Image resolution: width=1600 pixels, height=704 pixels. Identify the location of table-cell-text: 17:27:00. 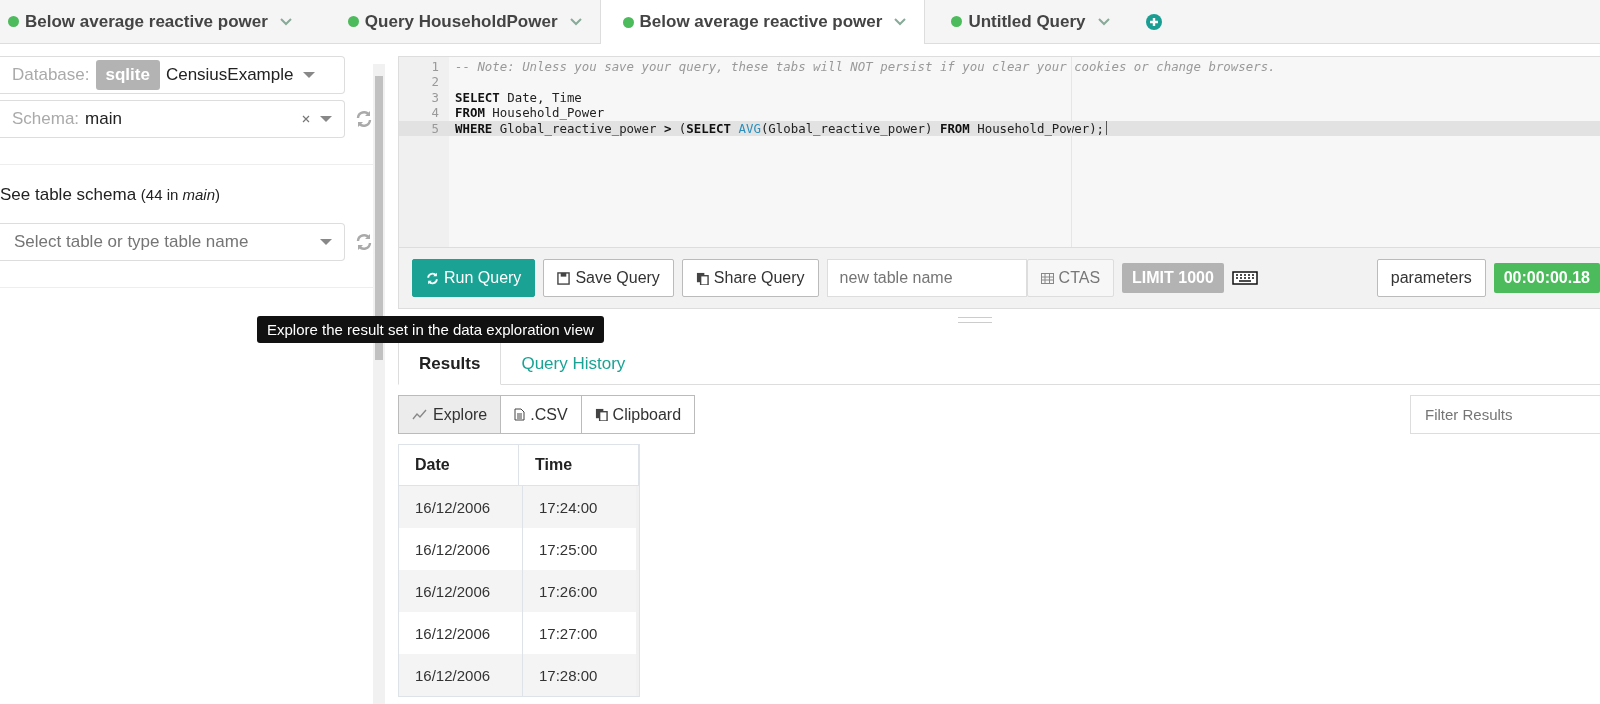
(568, 633).